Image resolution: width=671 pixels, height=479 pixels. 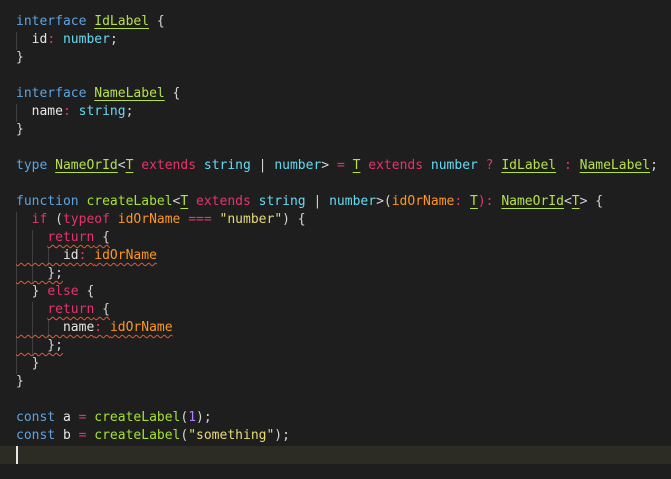 I want to click on code-line-15: };, so click(x=39, y=274).